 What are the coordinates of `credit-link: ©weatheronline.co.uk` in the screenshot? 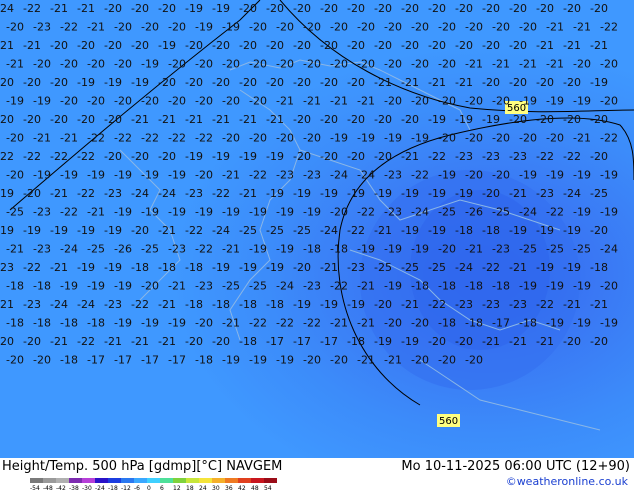 It's located at (567, 481).